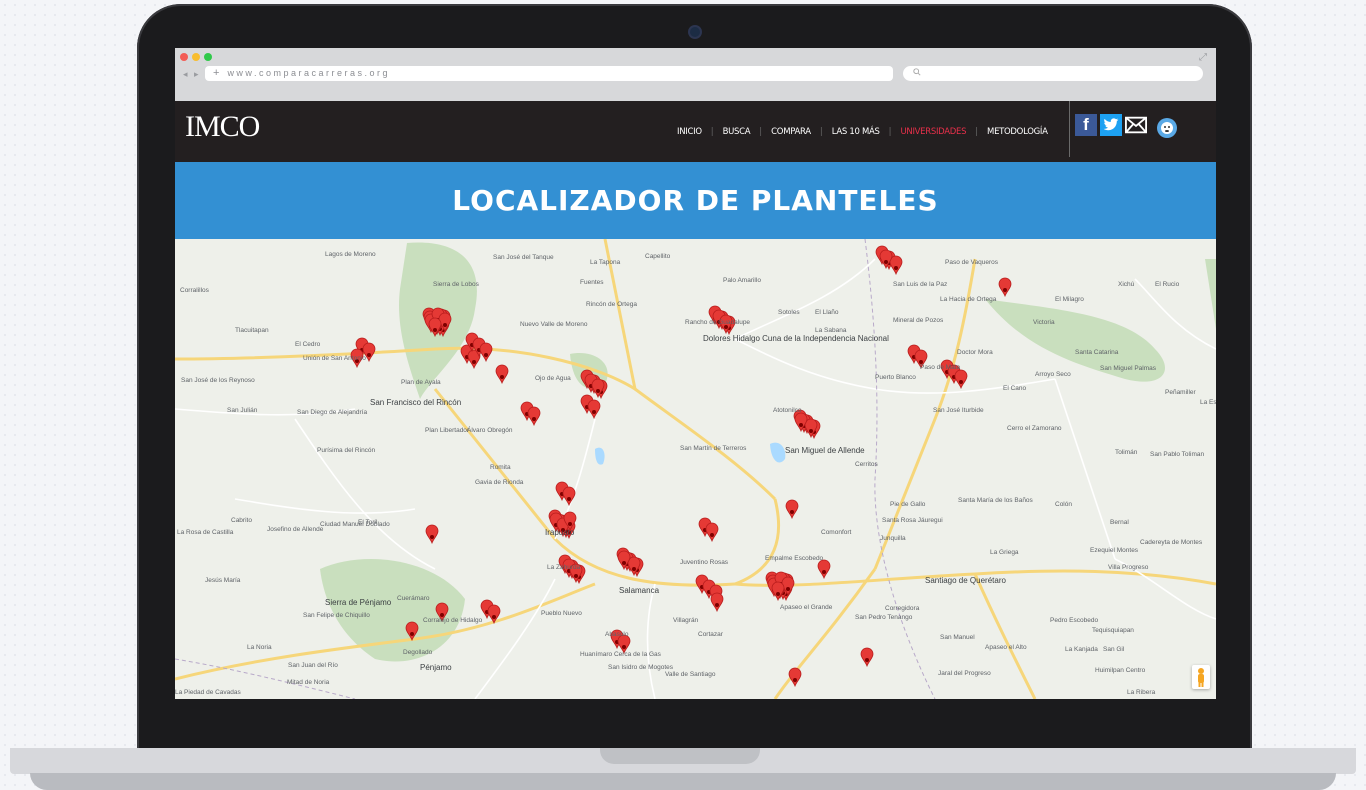 This screenshot has width=1366, height=790. I want to click on place-label: Xichú, so click(1126, 284).